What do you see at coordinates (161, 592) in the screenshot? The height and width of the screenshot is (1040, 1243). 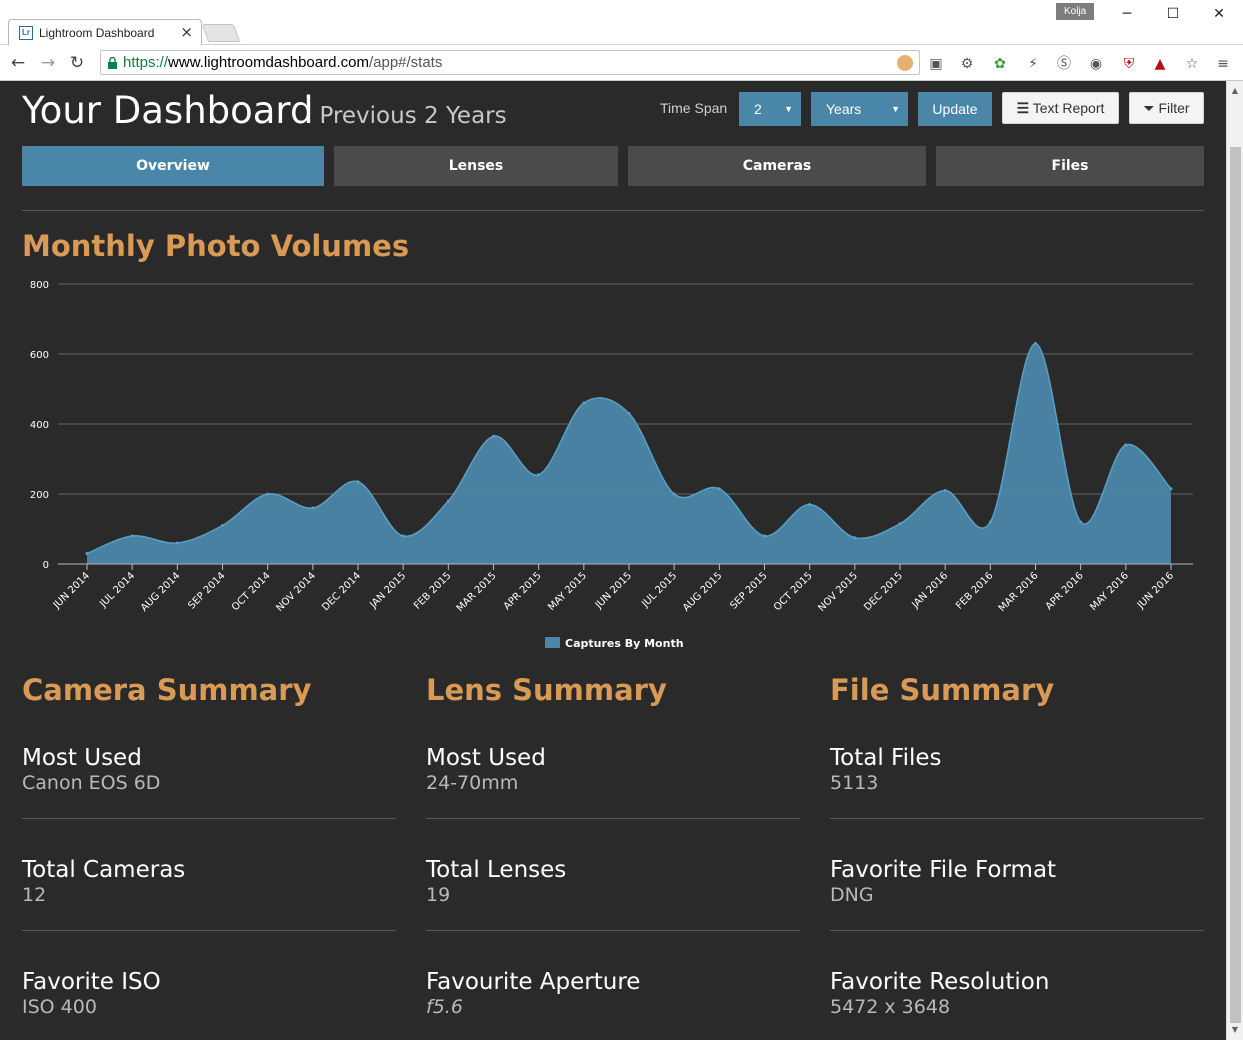 I see `x-tick-label: AUG 2014` at bounding box center [161, 592].